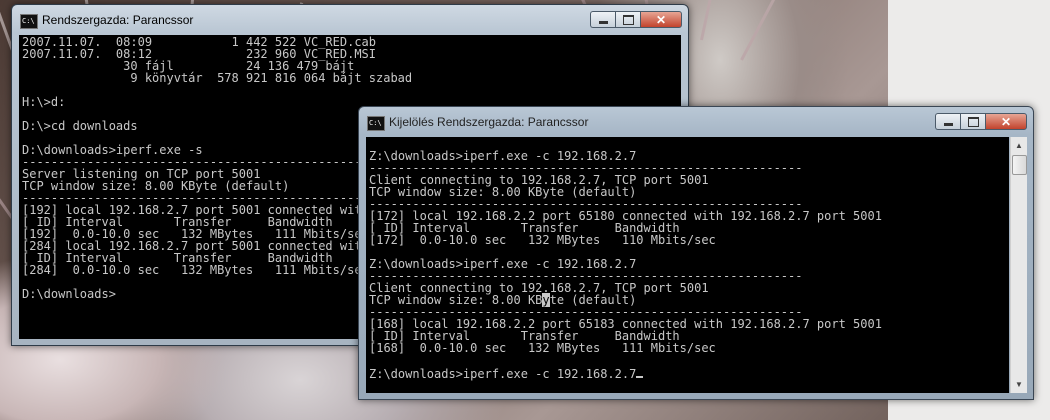 This screenshot has width=1050, height=420. I want to click on scroll-down-icon: ▼, so click(1019, 384).